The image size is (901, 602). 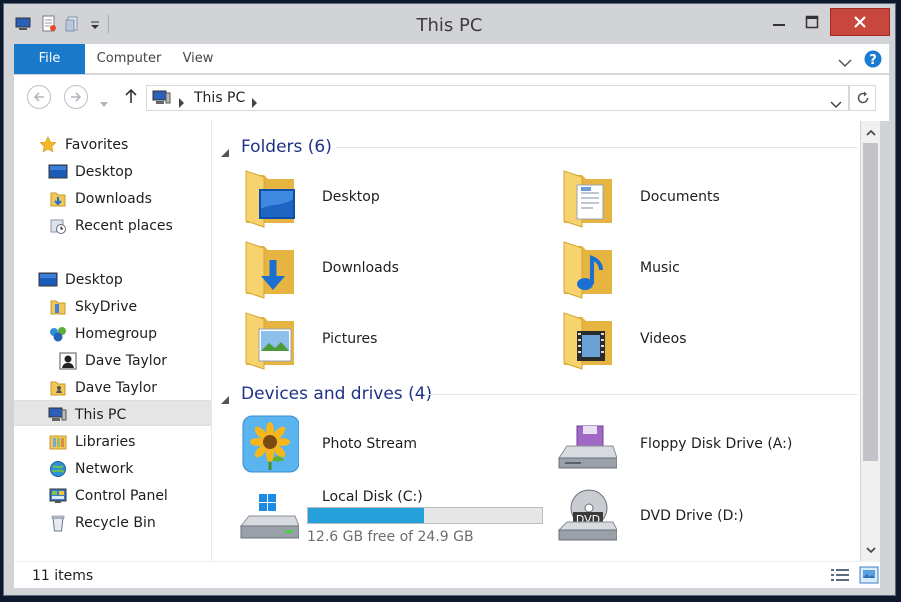 What do you see at coordinates (80, 279) in the screenshot?
I see `nav-item-desktop: Desktop` at bounding box center [80, 279].